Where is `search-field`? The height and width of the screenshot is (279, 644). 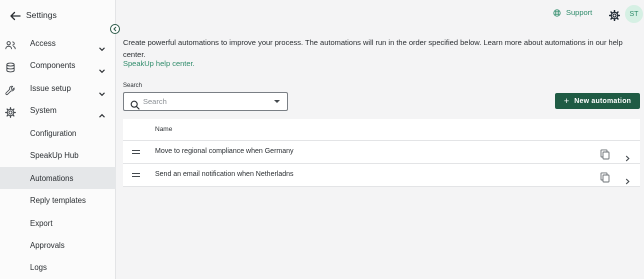 search-field is located at coordinates (205, 101).